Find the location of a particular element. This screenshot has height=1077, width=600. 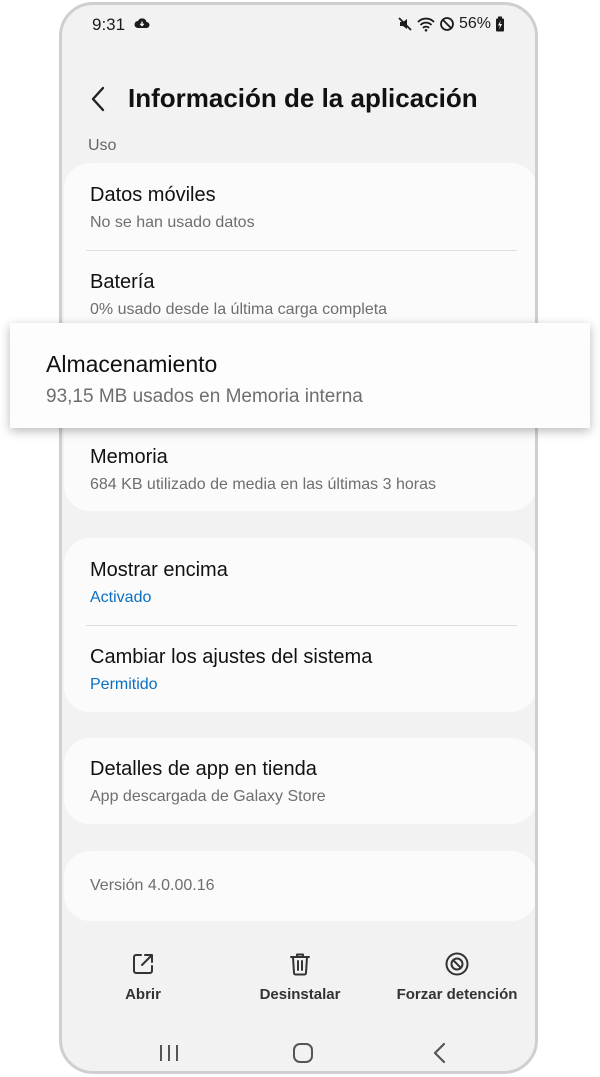

usage-item-title: Datos móviles is located at coordinates (153, 195).